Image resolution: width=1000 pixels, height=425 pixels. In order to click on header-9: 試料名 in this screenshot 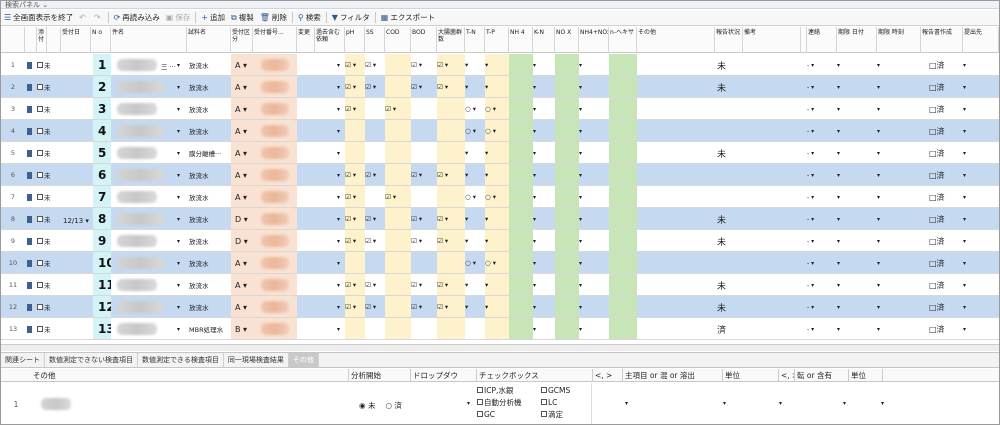, I will do `click(209, 40)`.